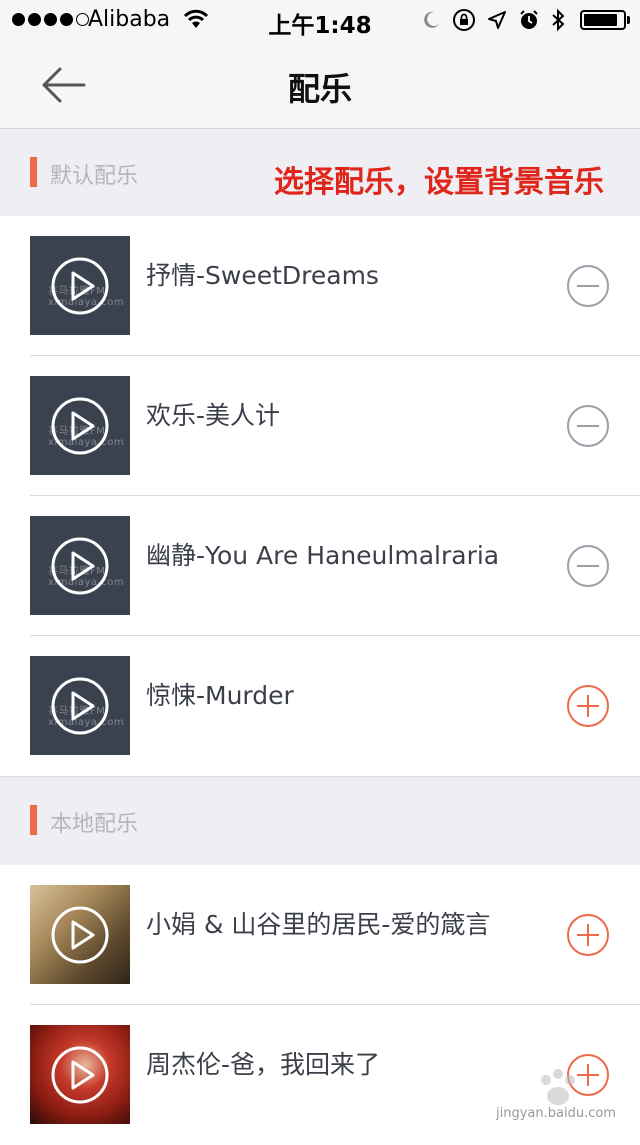 This screenshot has width=640, height=1145. What do you see at coordinates (556, 1113) in the screenshot?
I see `baidu-watermark-text: jingyan.baidu.com` at bounding box center [556, 1113].